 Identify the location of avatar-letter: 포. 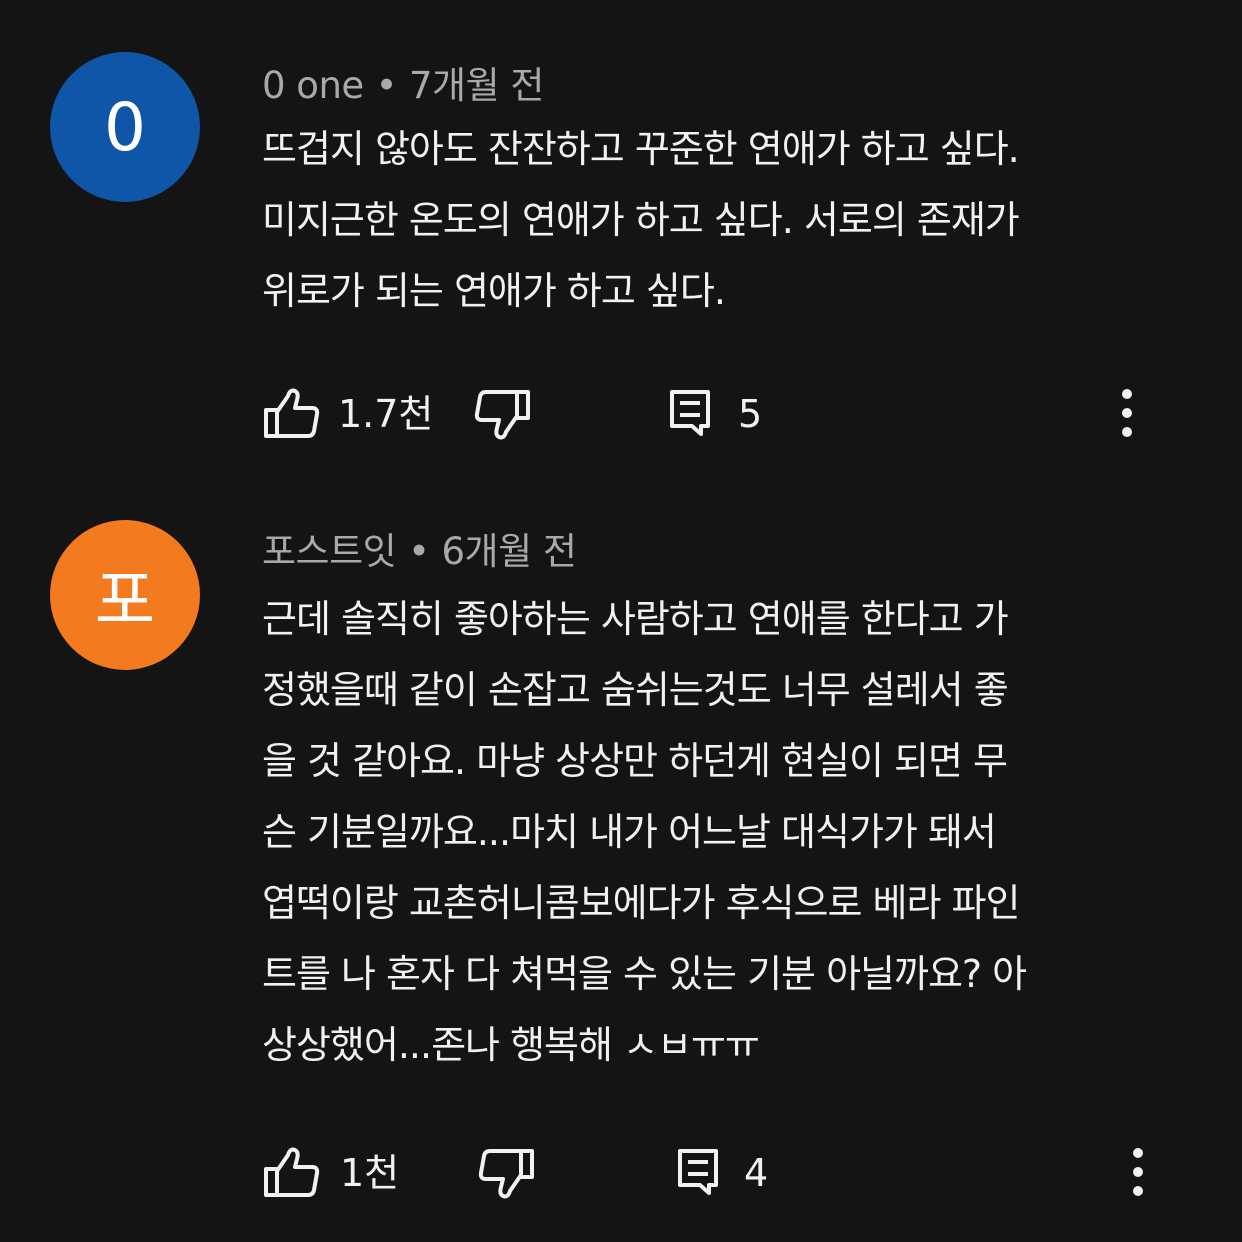
(125, 600).